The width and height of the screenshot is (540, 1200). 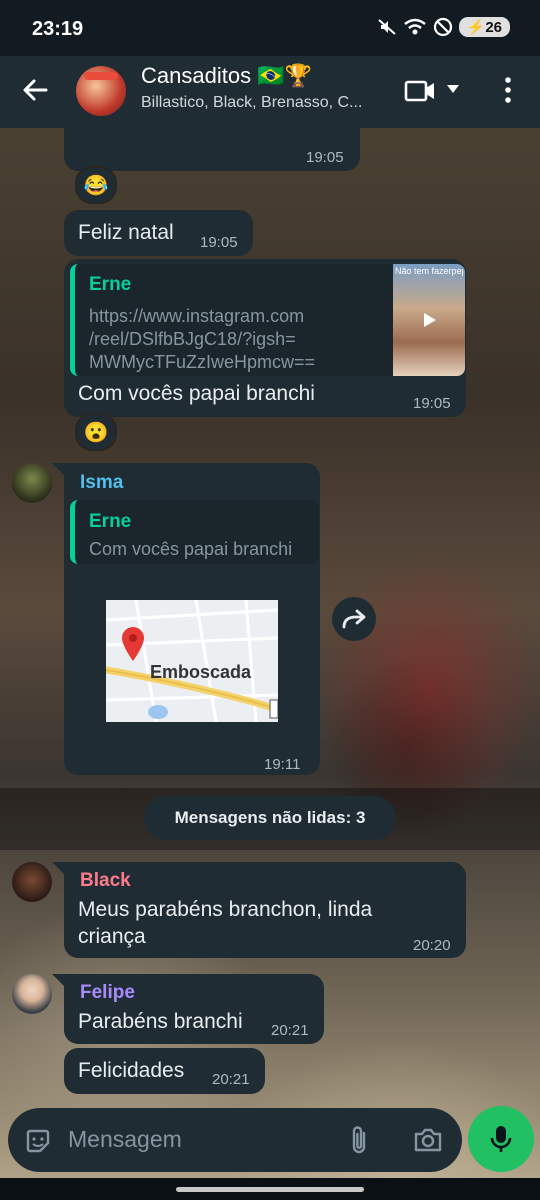 I want to click on reaction-badge: 😮, so click(x=96, y=432).